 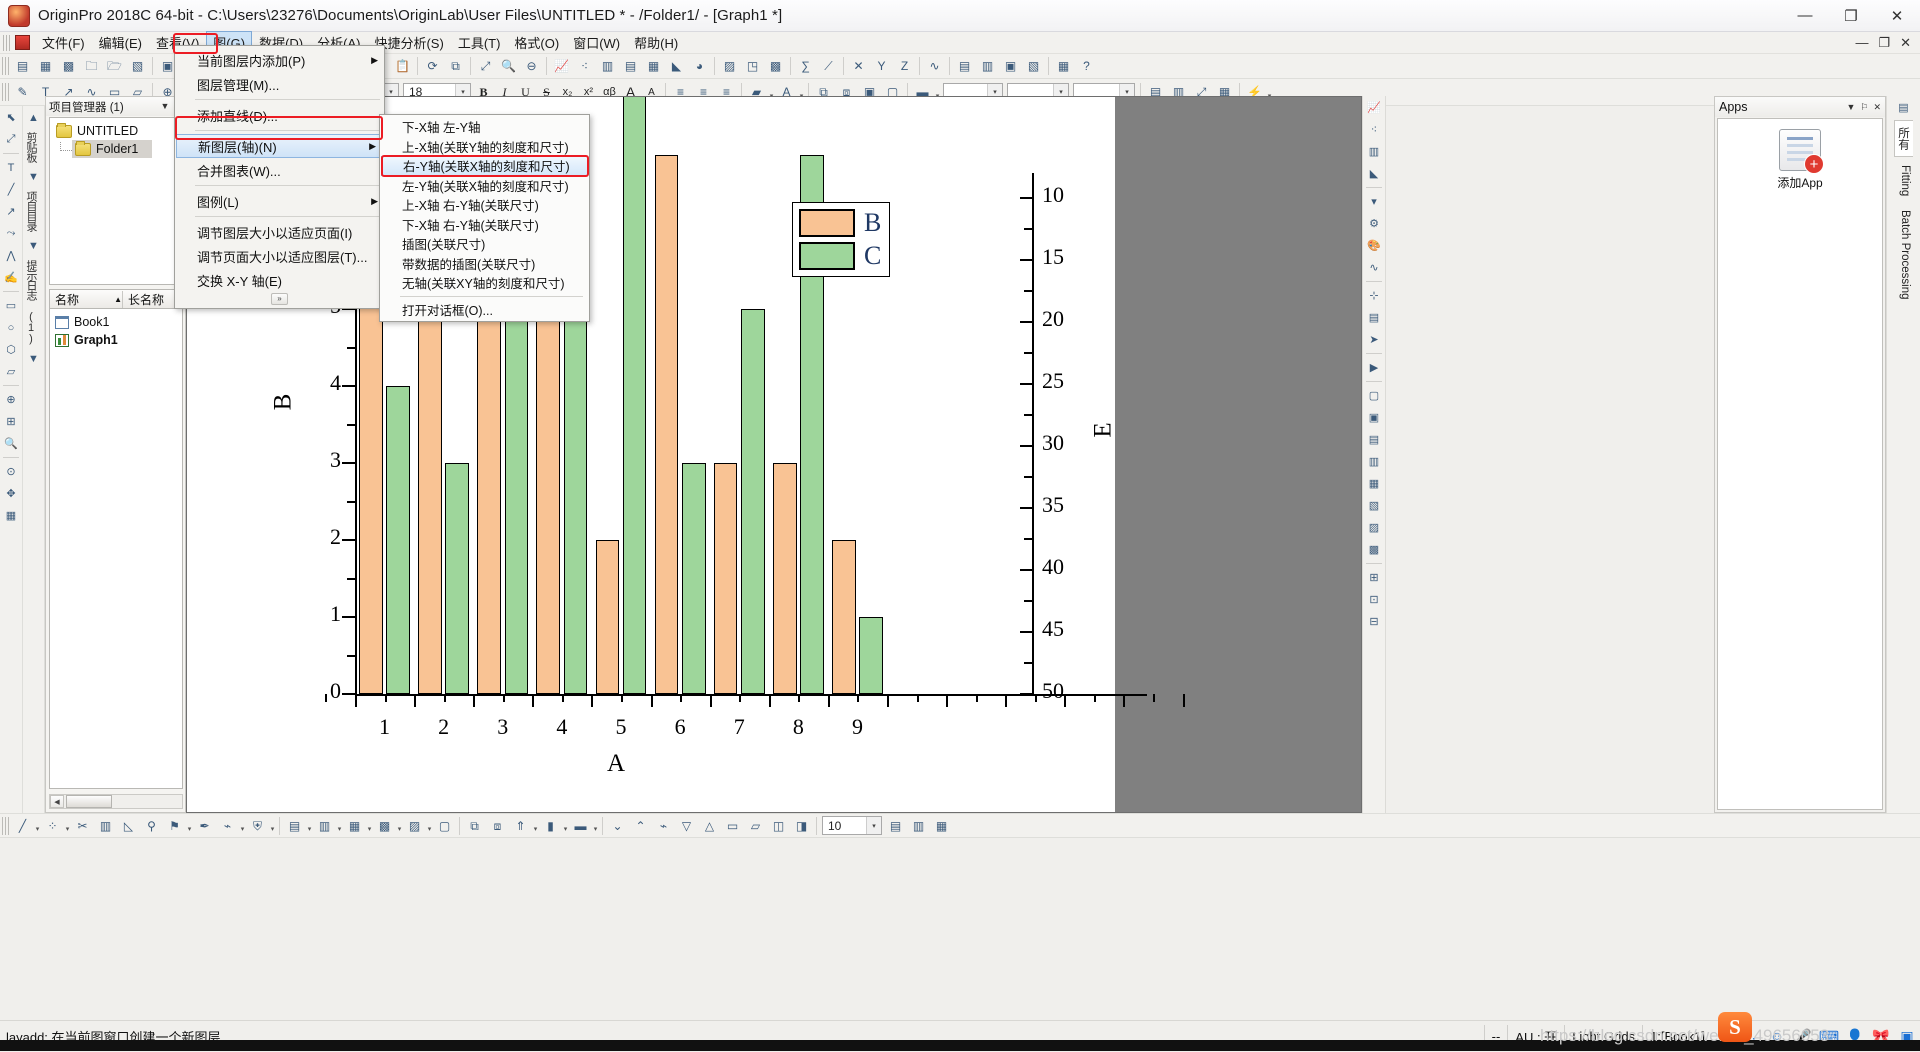 What do you see at coordinates (86, 299) in the screenshot?
I see `column-header-name: 名称 ▲` at bounding box center [86, 299].